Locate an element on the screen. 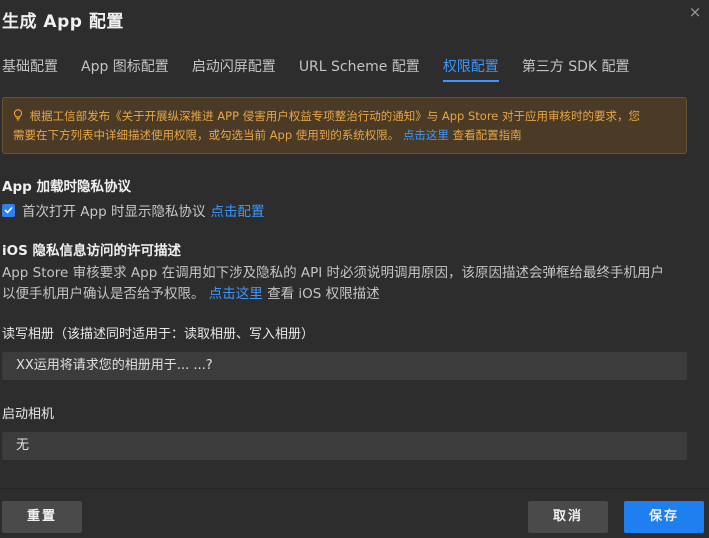 The width and height of the screenshot is (709, 538). reset-button: 重置 is located at coordinates (42, 517).